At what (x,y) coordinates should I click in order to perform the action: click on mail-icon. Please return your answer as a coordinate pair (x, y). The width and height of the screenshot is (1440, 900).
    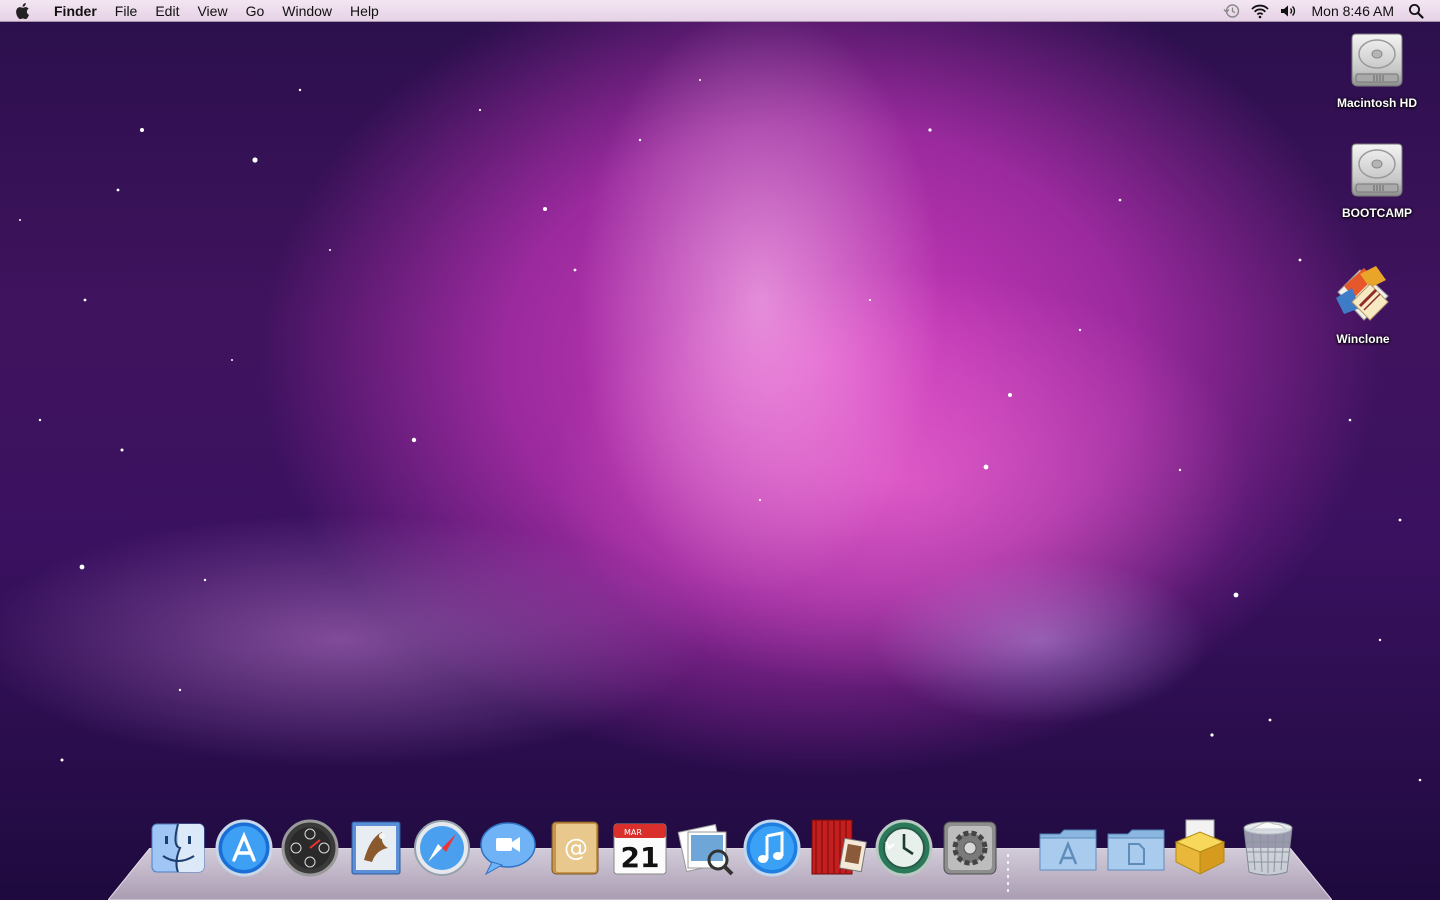
    Looking at the image, I should click on (376, 848).